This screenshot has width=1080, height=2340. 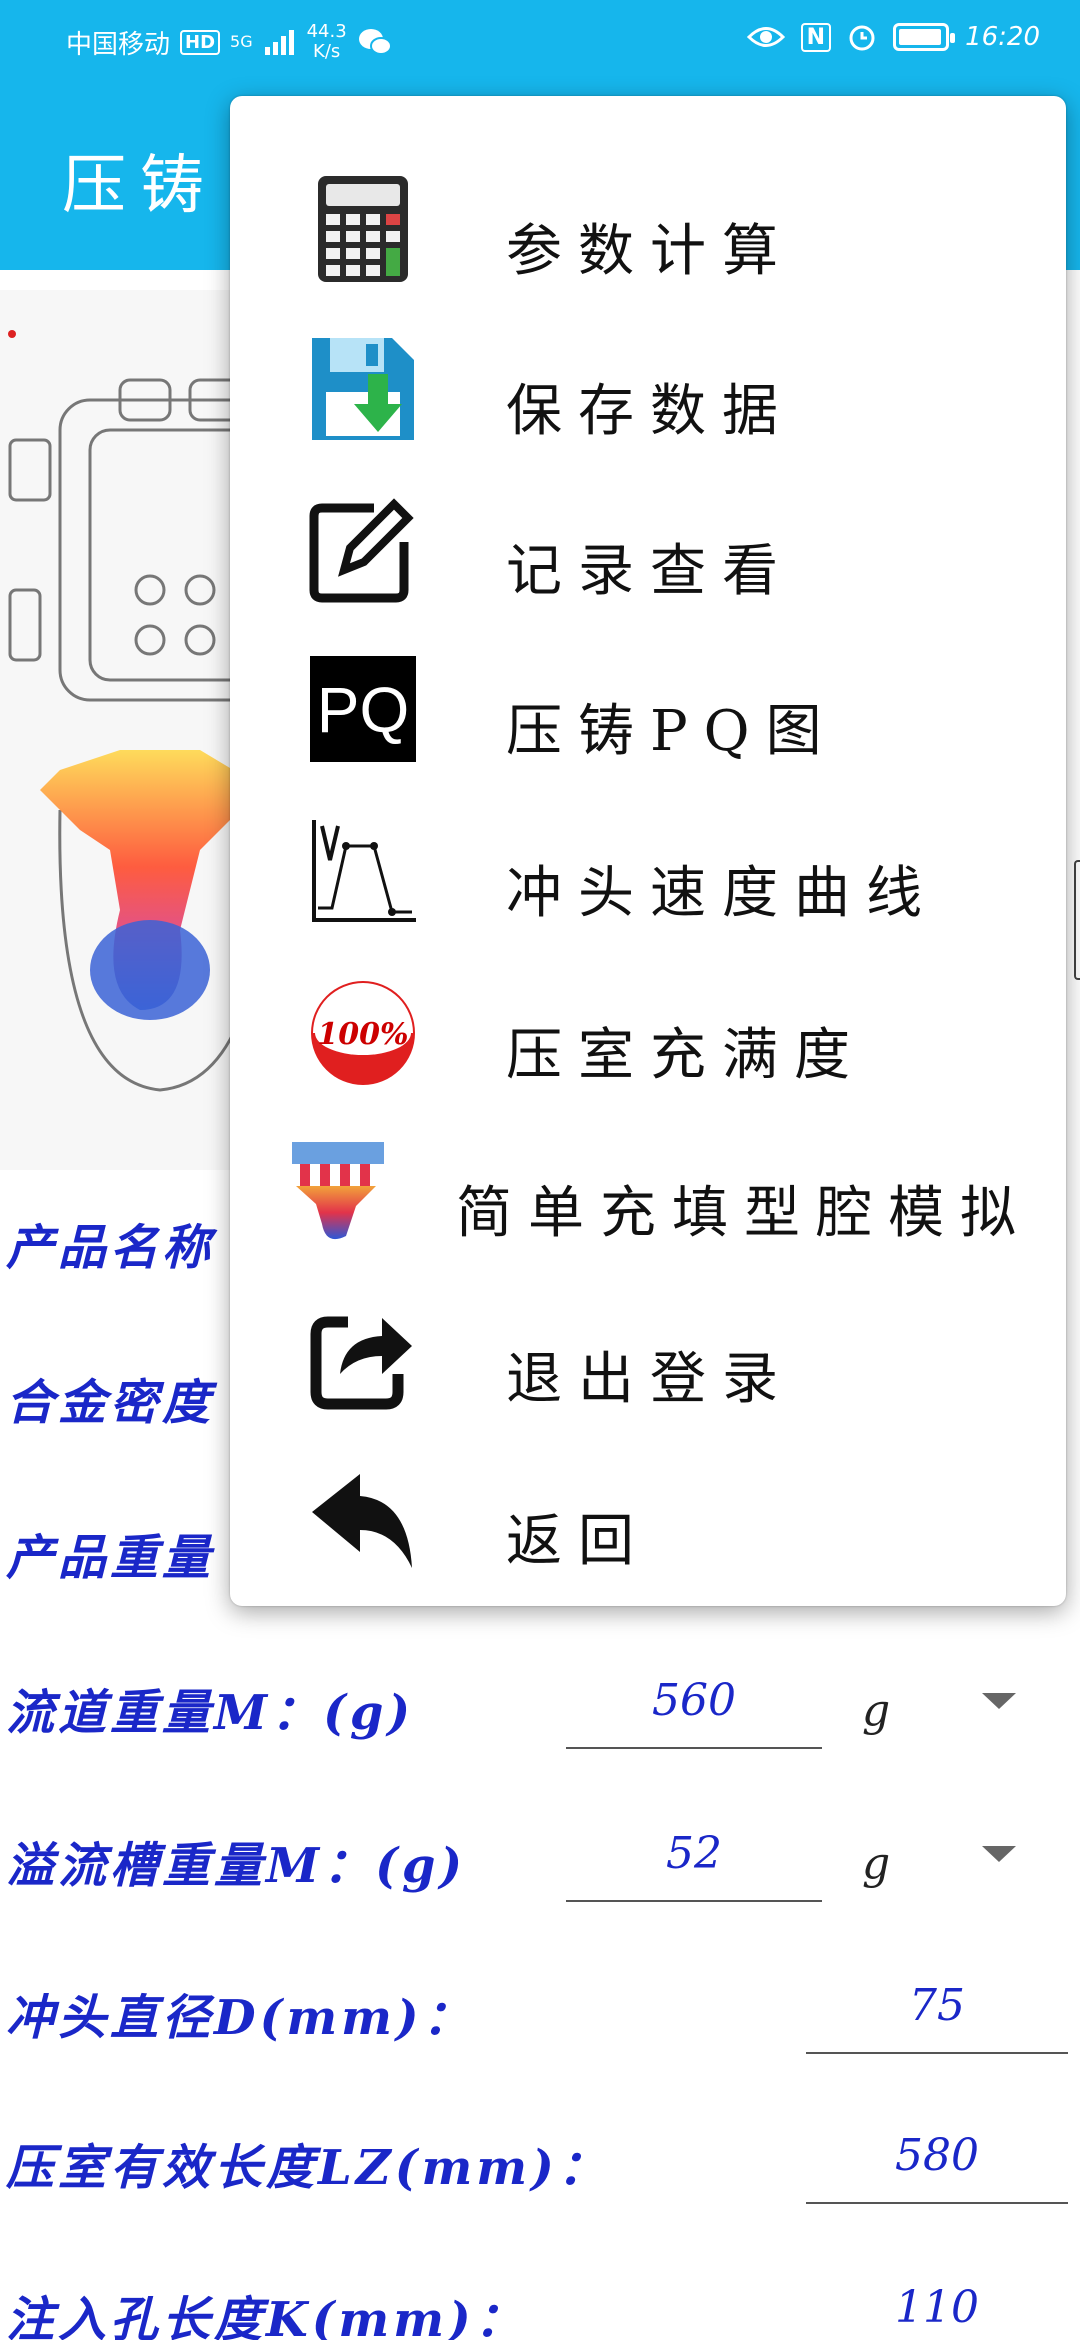 What do you see at coordinates (375, 42) in the screenshot?
I see `wechat-icon` at bounding box center [375, 42].